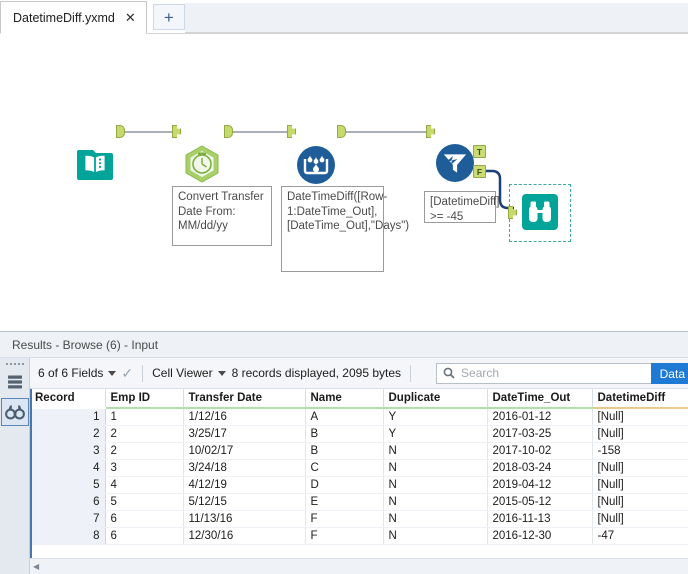 This screenshot has width=688, height=574. Describe the element at coordinates (15, 412) in the screenshot. I see `binoculars-icon` at that location.